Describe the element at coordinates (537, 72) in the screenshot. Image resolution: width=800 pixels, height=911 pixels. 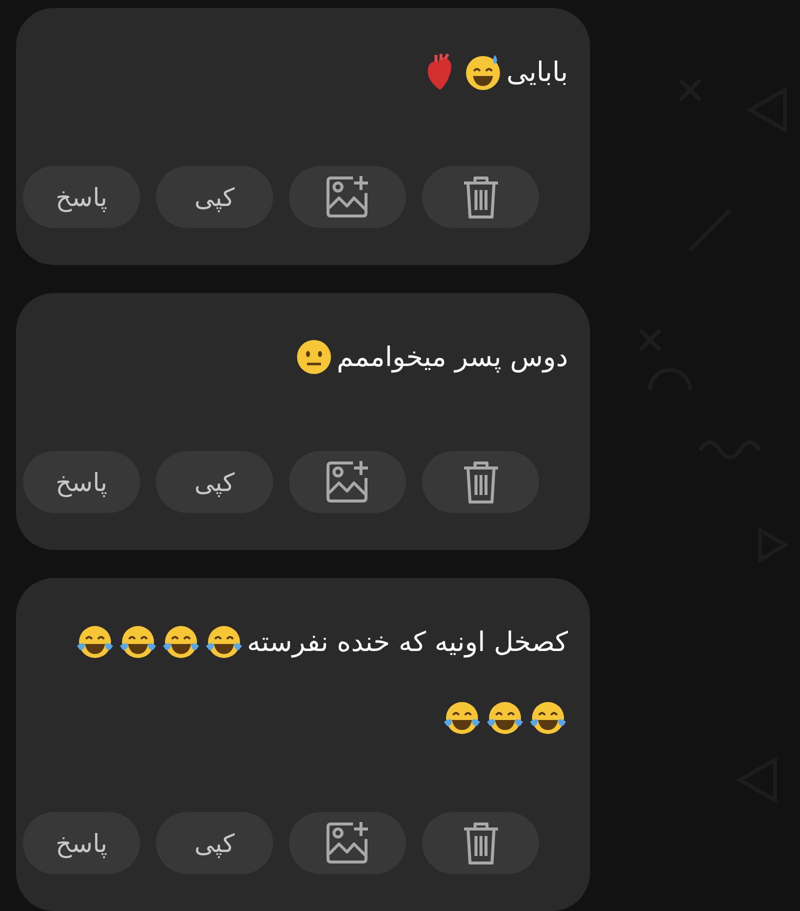
I see `message-text: بابایی` at that location.